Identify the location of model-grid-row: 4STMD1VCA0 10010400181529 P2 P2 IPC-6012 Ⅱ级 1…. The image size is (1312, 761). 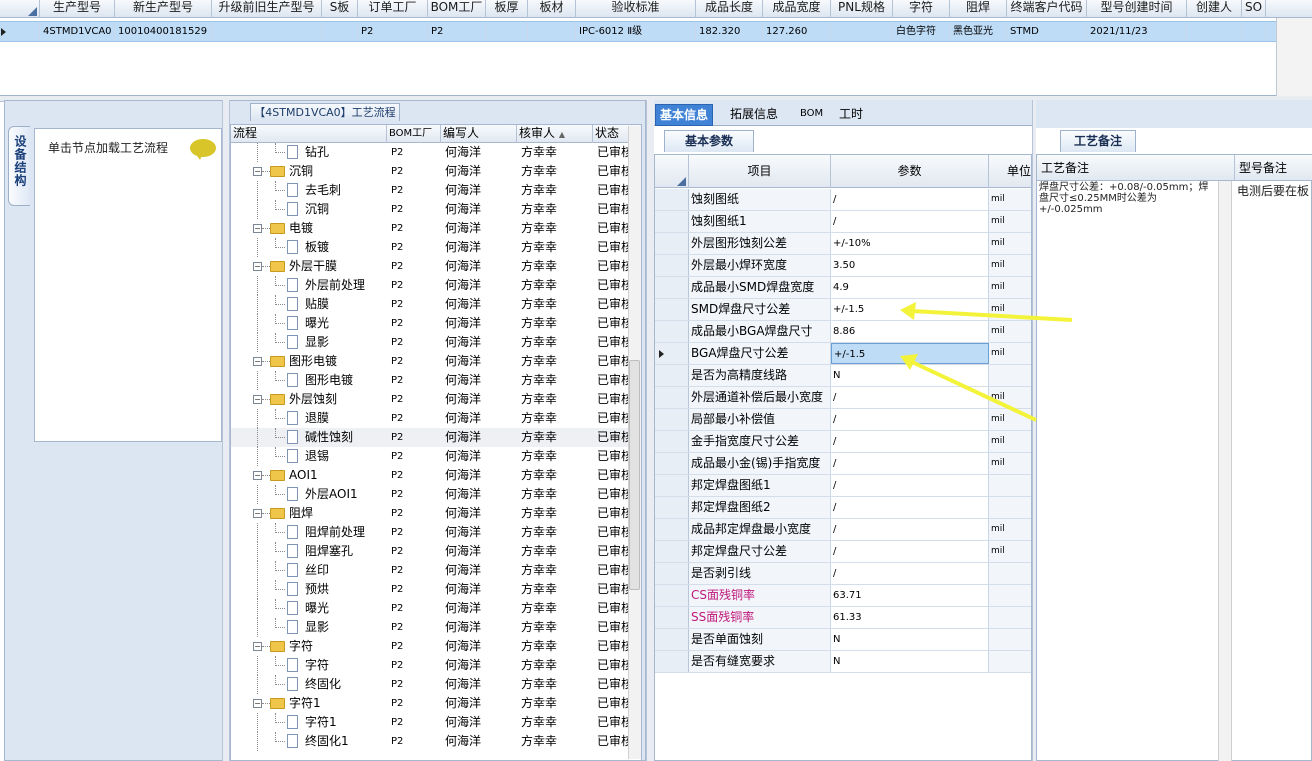
(656, 31).